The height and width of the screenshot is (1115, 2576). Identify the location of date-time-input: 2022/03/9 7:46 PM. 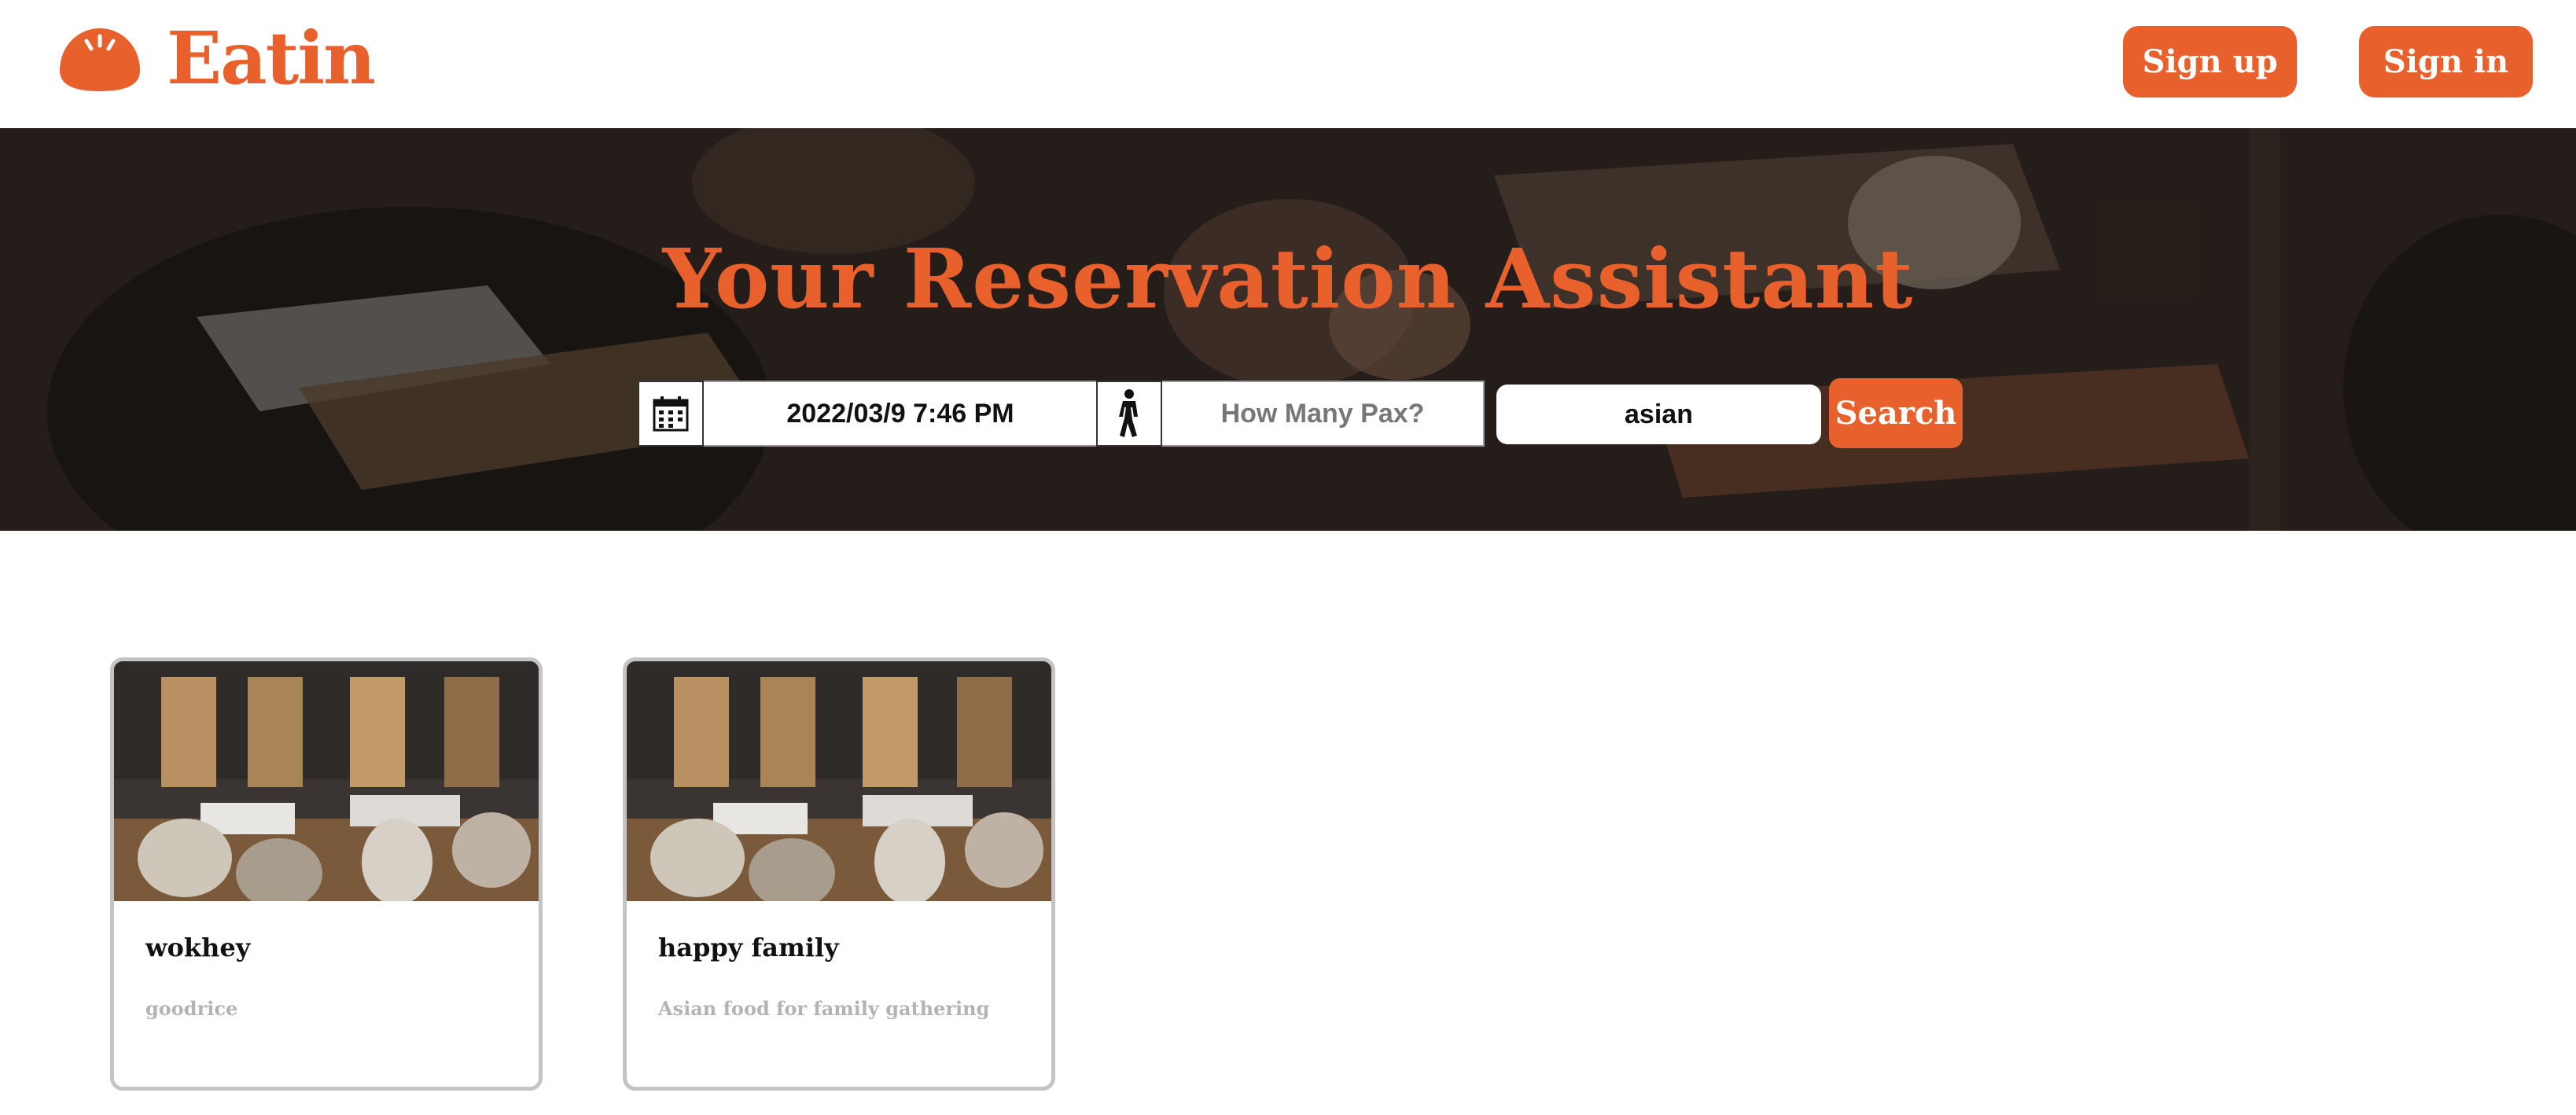
(901, 414).